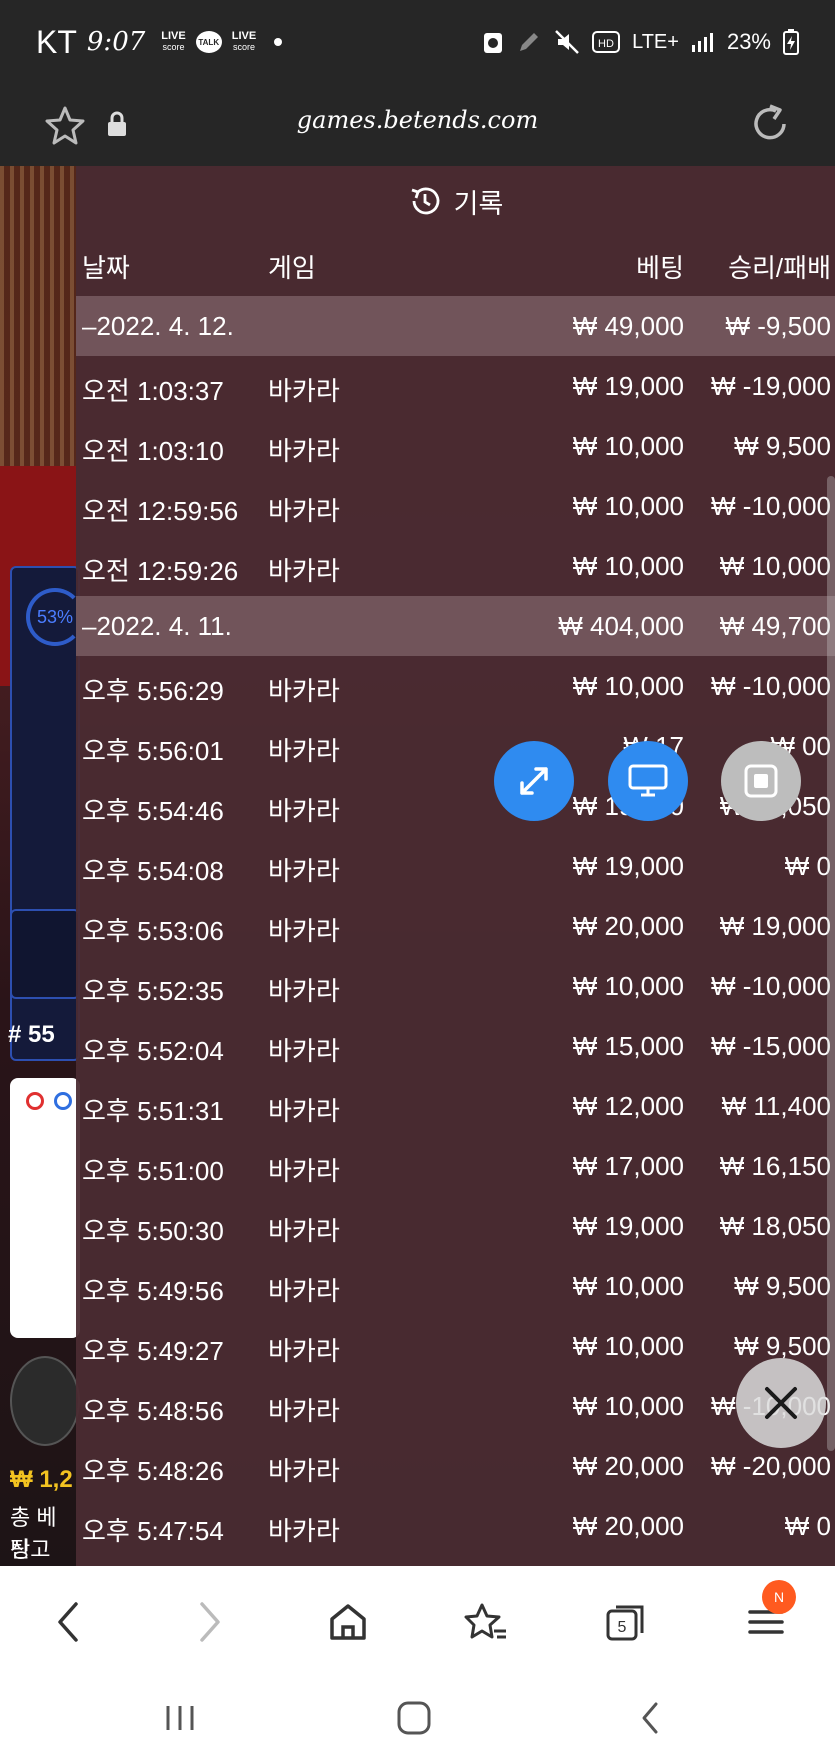 The height and width of the screenshot is (1763, 835). I want to click on history-date: 오후 5:54:46, so click(153, 811).